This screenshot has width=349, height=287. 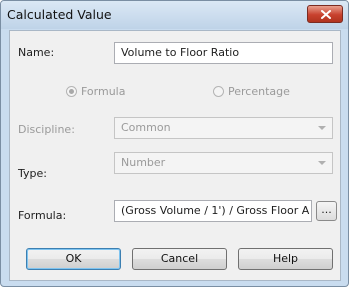 I want to click on ok-button: OK, so click(x=73, y=259).